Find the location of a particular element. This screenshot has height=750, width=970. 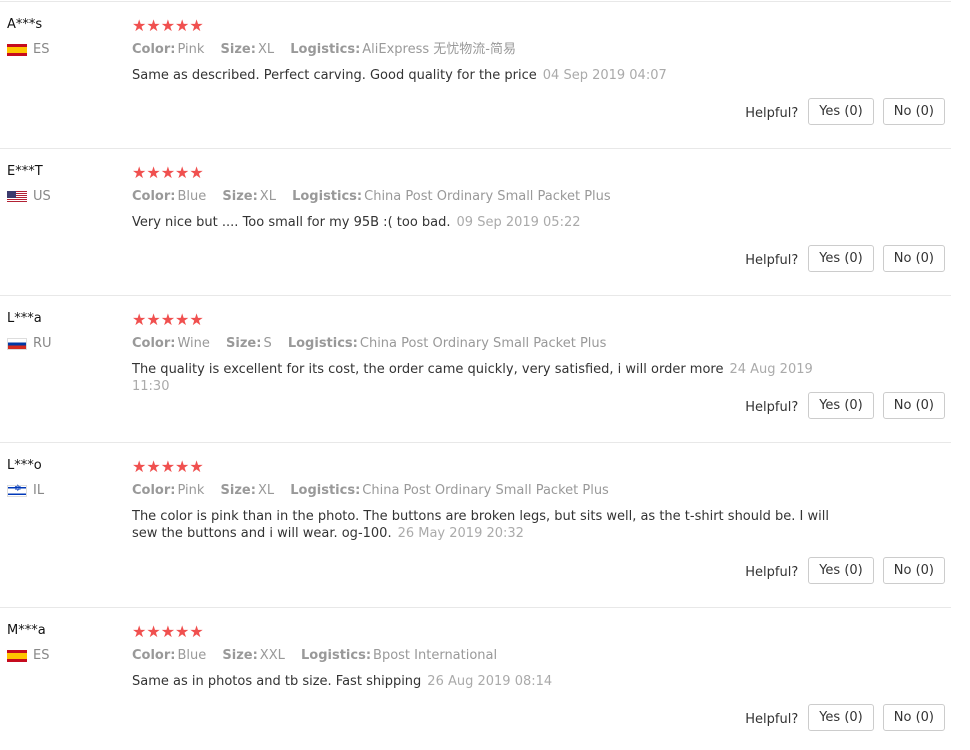

reviewer-country: US is located at coordinates (29, 196).